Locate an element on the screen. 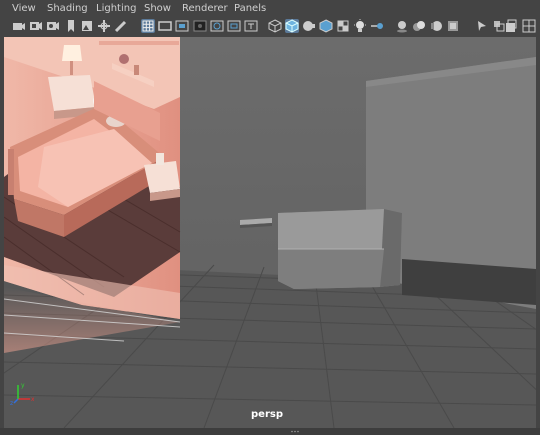  single-layout-icon is located at coordinates (512, 26).